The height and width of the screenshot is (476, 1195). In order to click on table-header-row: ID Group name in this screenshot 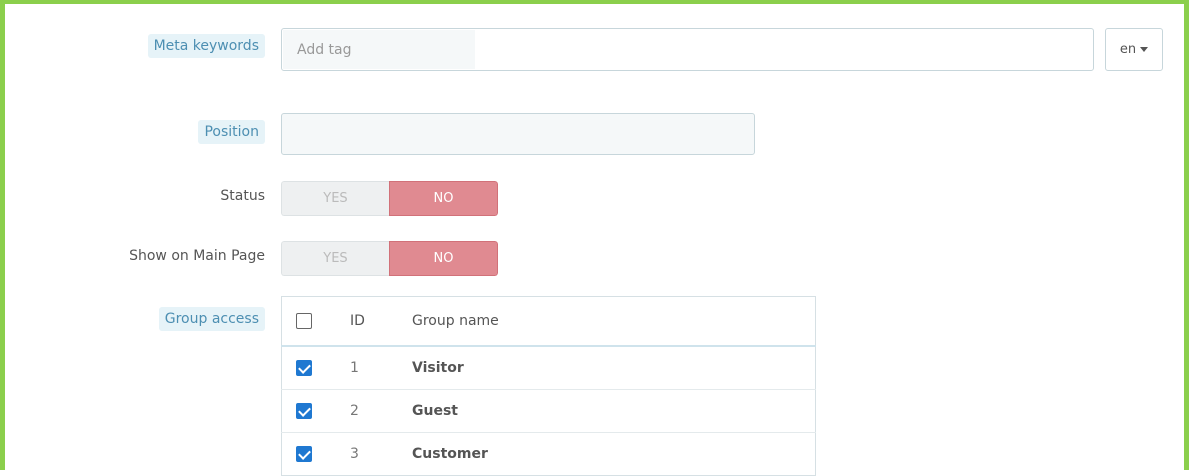, I will do `click(548, 321)`.